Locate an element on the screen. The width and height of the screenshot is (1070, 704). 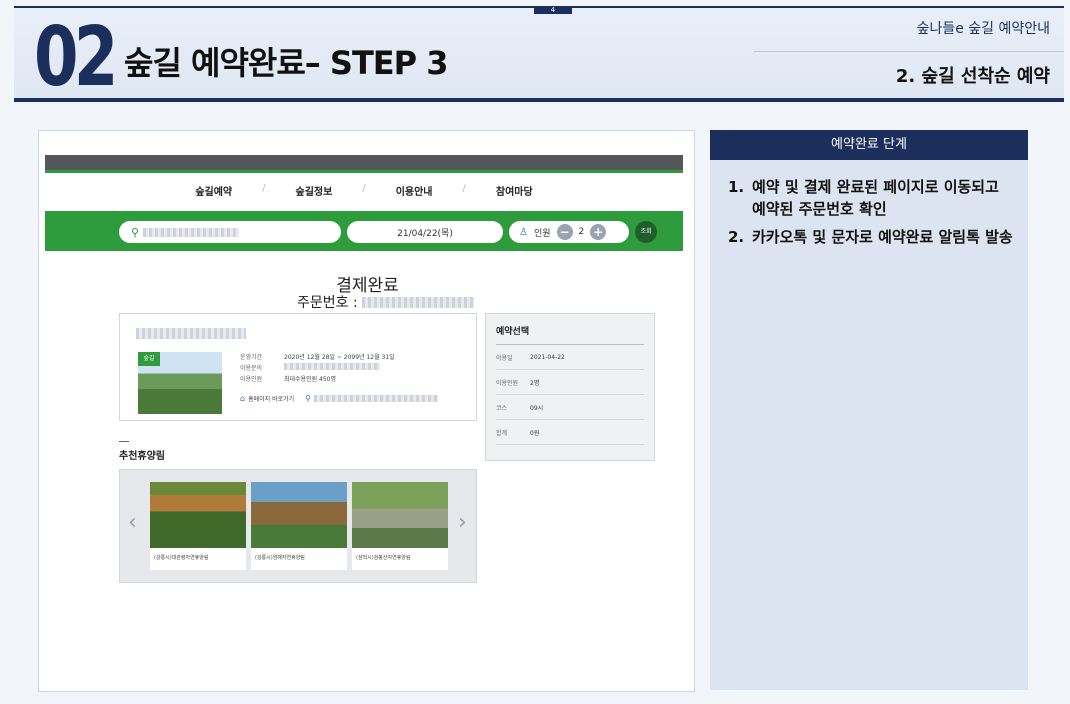
site-topbar is located at coordinates (364, 164).